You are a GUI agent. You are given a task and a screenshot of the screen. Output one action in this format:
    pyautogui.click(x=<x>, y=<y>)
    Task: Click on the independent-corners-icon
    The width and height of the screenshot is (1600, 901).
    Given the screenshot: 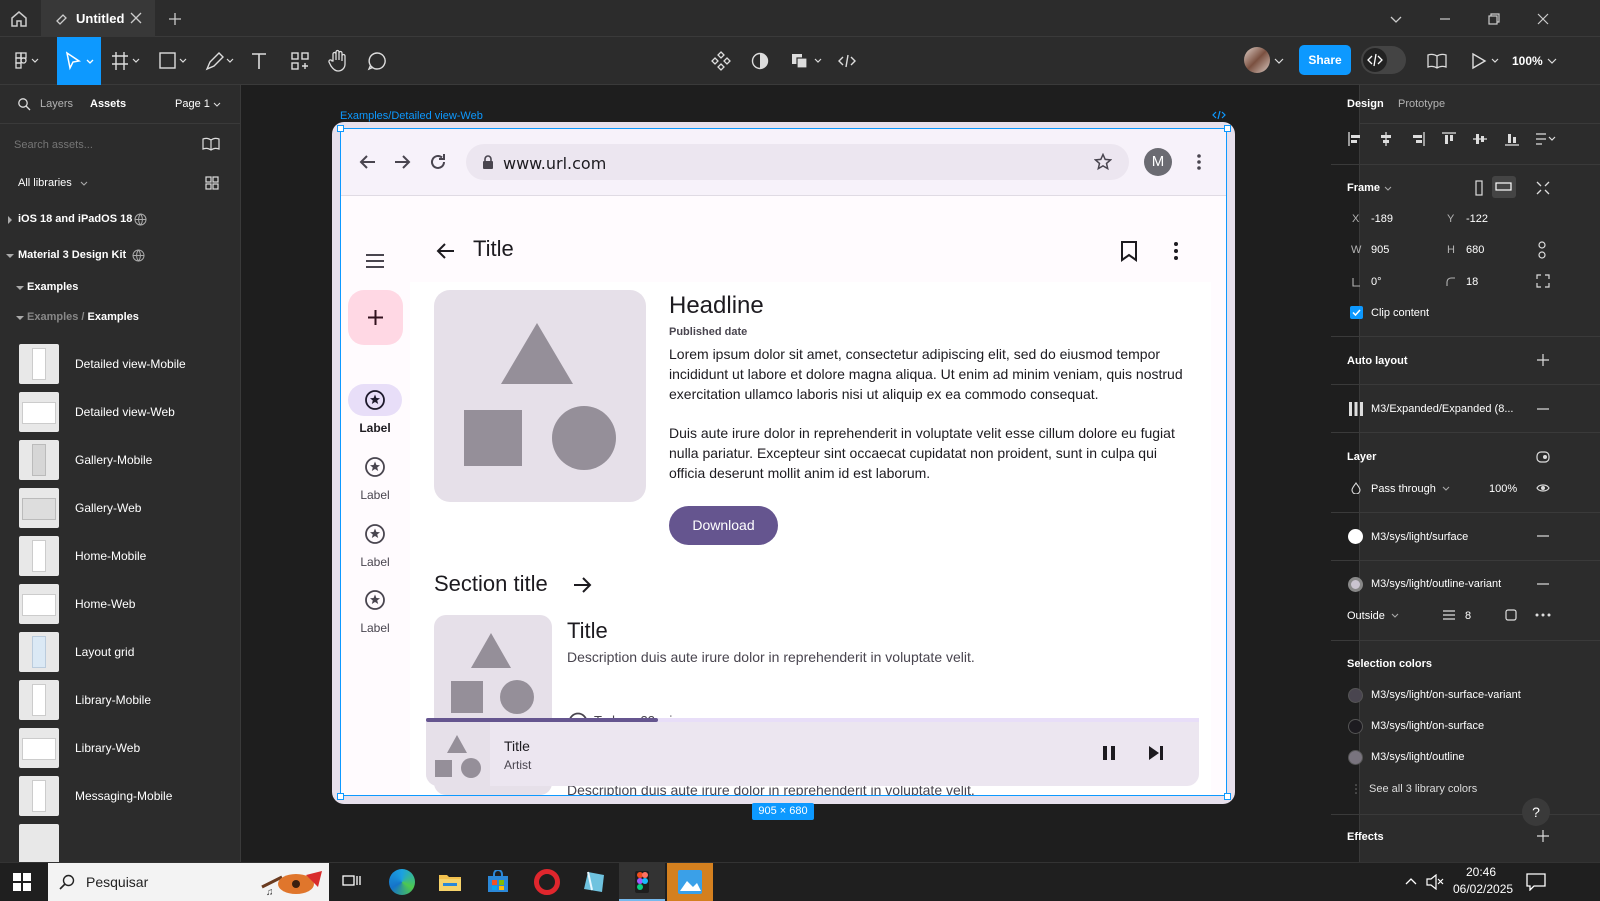 What is the action you would take?
    pyautogui.click(x=1543, y=281)
    